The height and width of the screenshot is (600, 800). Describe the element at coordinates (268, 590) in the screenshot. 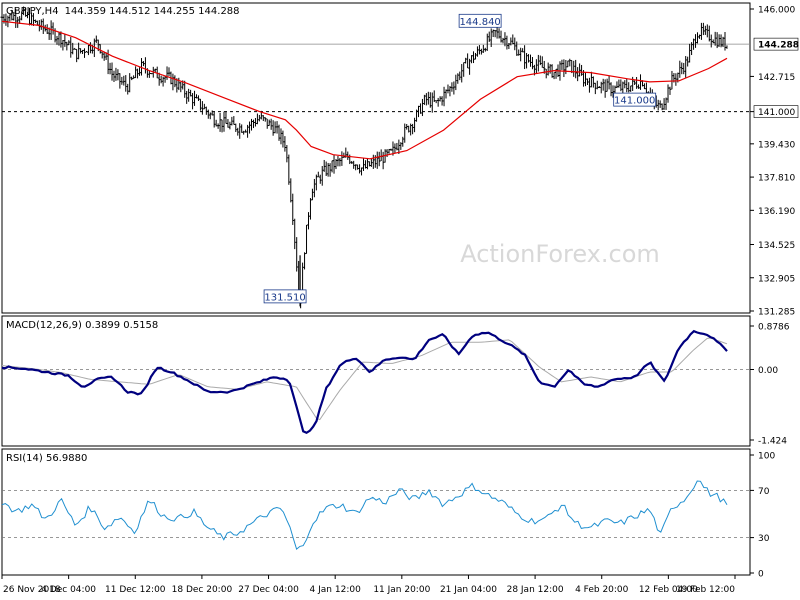

I see `time-tick-label: 27 Dec 04:00` at that location.